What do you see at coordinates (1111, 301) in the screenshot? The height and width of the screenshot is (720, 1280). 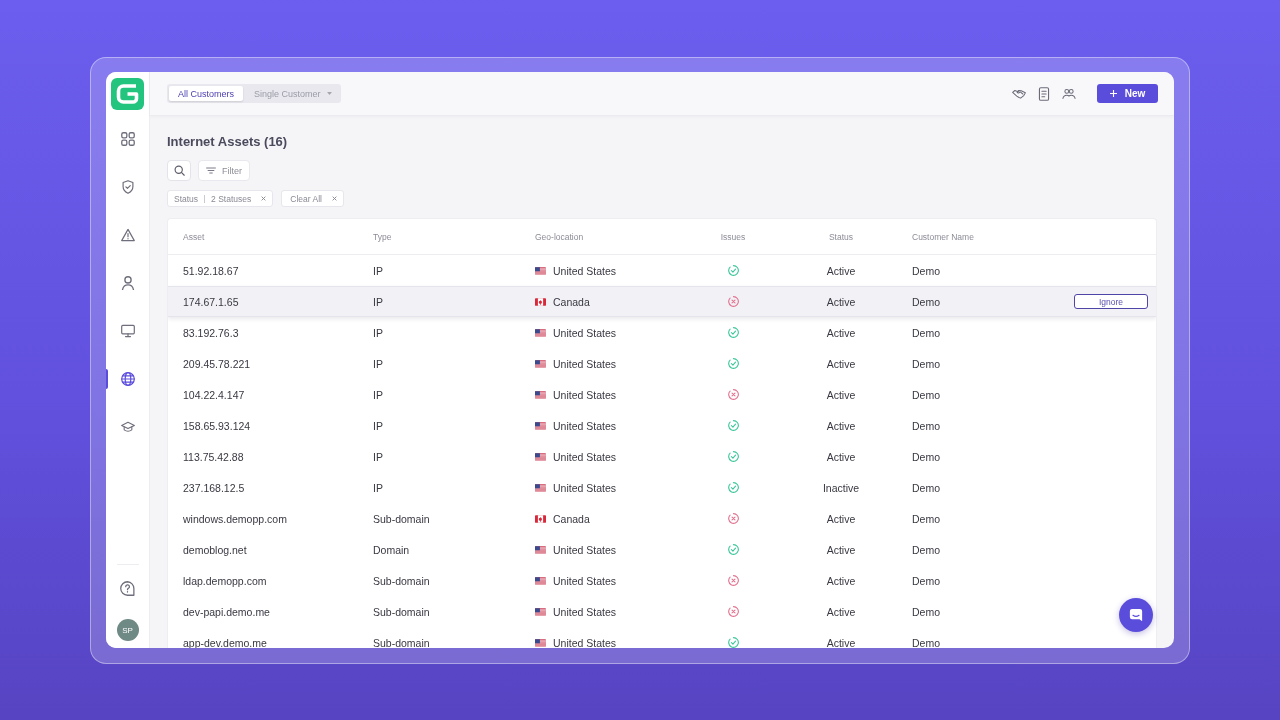 I see `ignore-button: Ignore` at bounding box center [1111, 301].